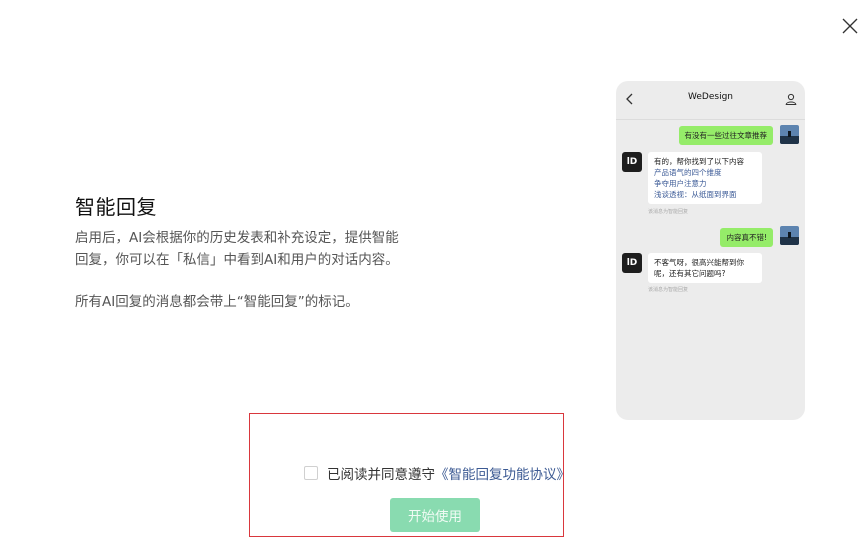 The image size is (860, 545). Describe the element at coordinates (705, 268) in the screenshot. I see `bot-message: 不客气呀，很高兴能帮到你呢，还有其它问题吗?` at that location.